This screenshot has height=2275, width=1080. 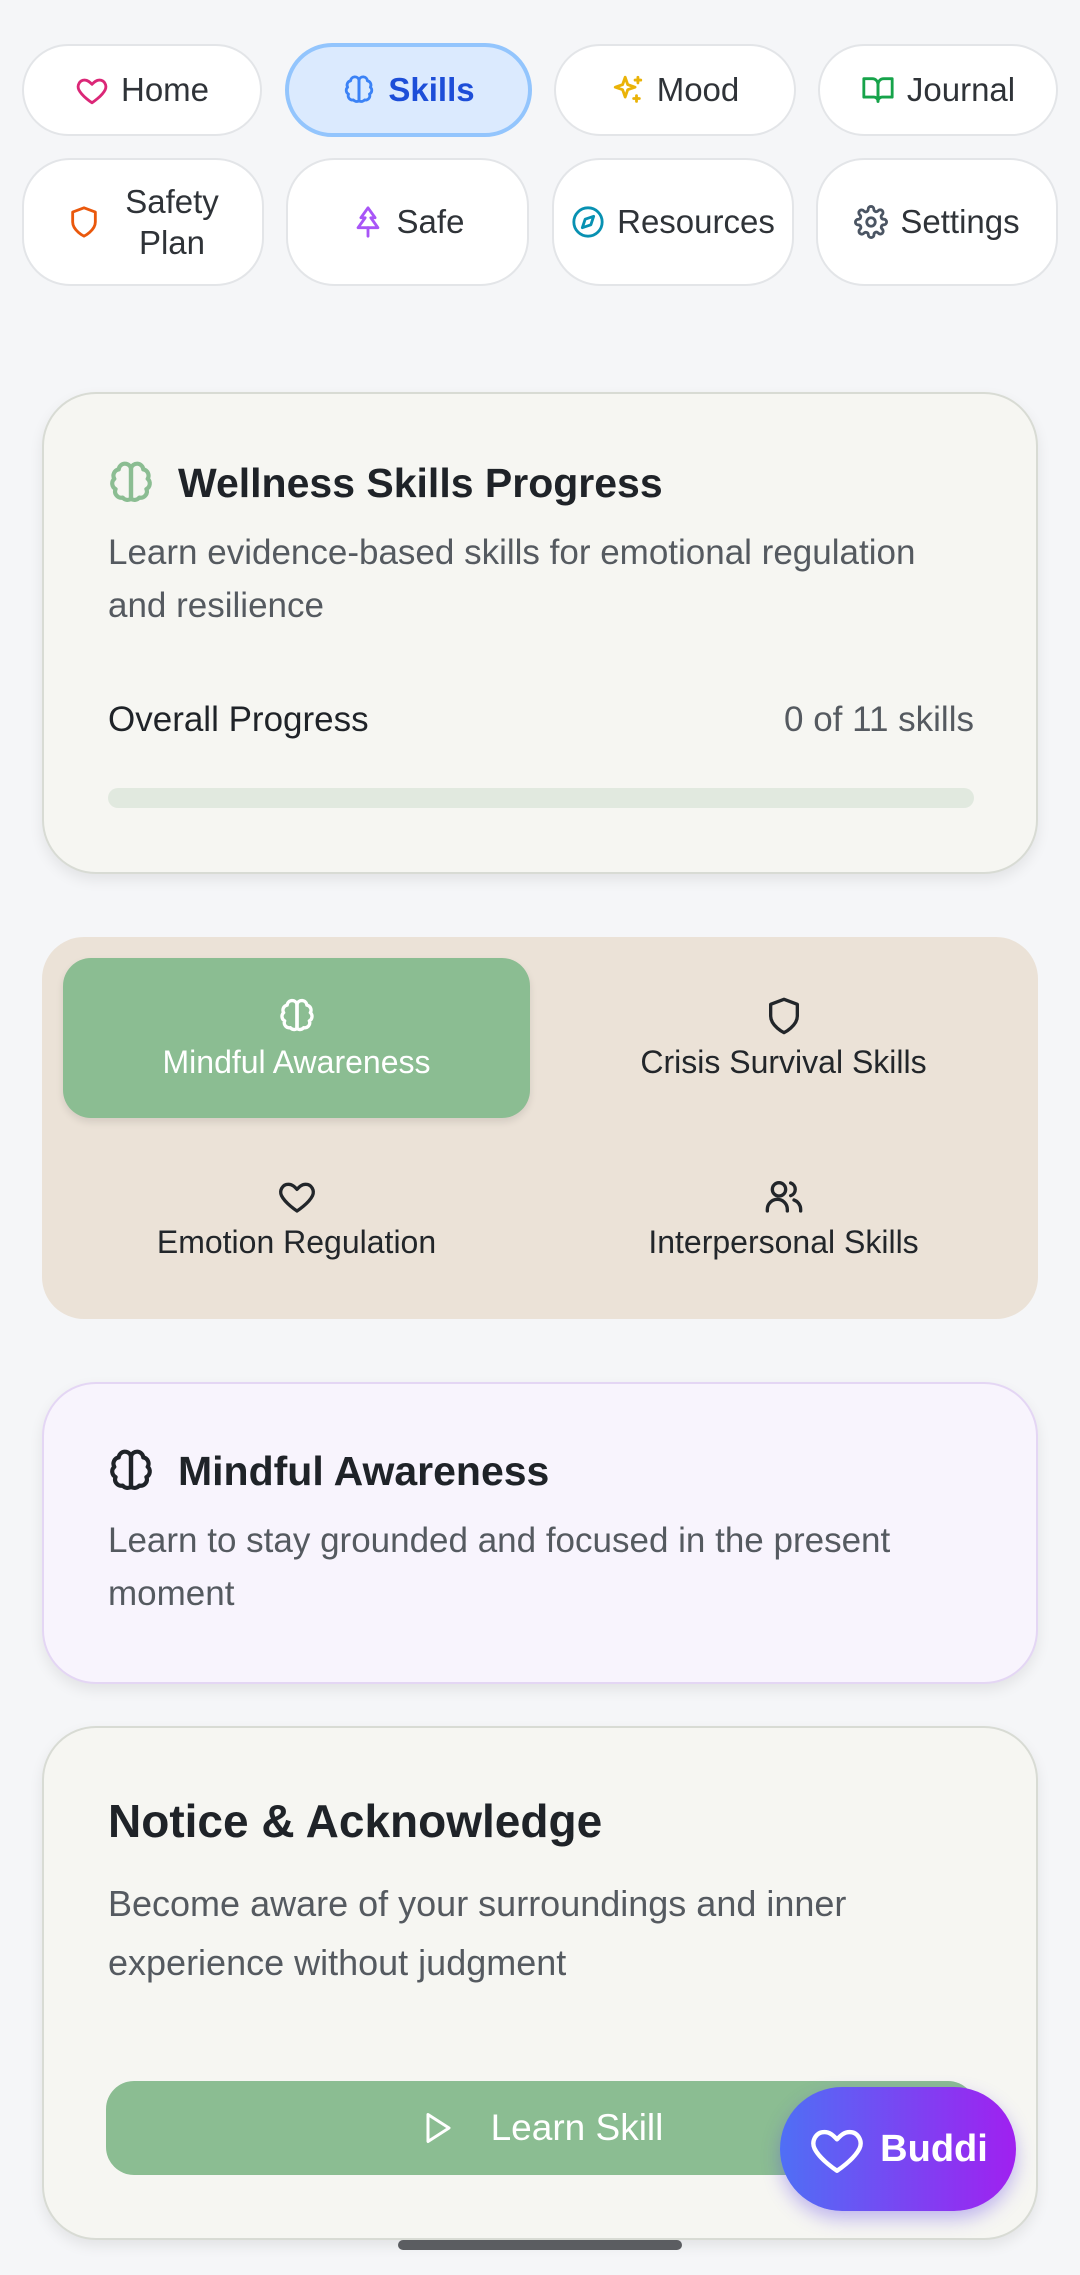 I want to click on buddi-chat-button: Buddi, so click(x=898, y=2149).